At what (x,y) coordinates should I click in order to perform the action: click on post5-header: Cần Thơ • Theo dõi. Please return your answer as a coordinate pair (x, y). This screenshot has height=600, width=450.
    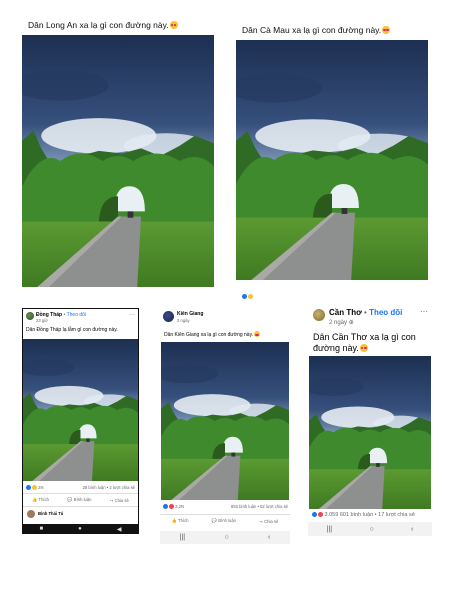
    Looking at the image, I should click on (365, 312).